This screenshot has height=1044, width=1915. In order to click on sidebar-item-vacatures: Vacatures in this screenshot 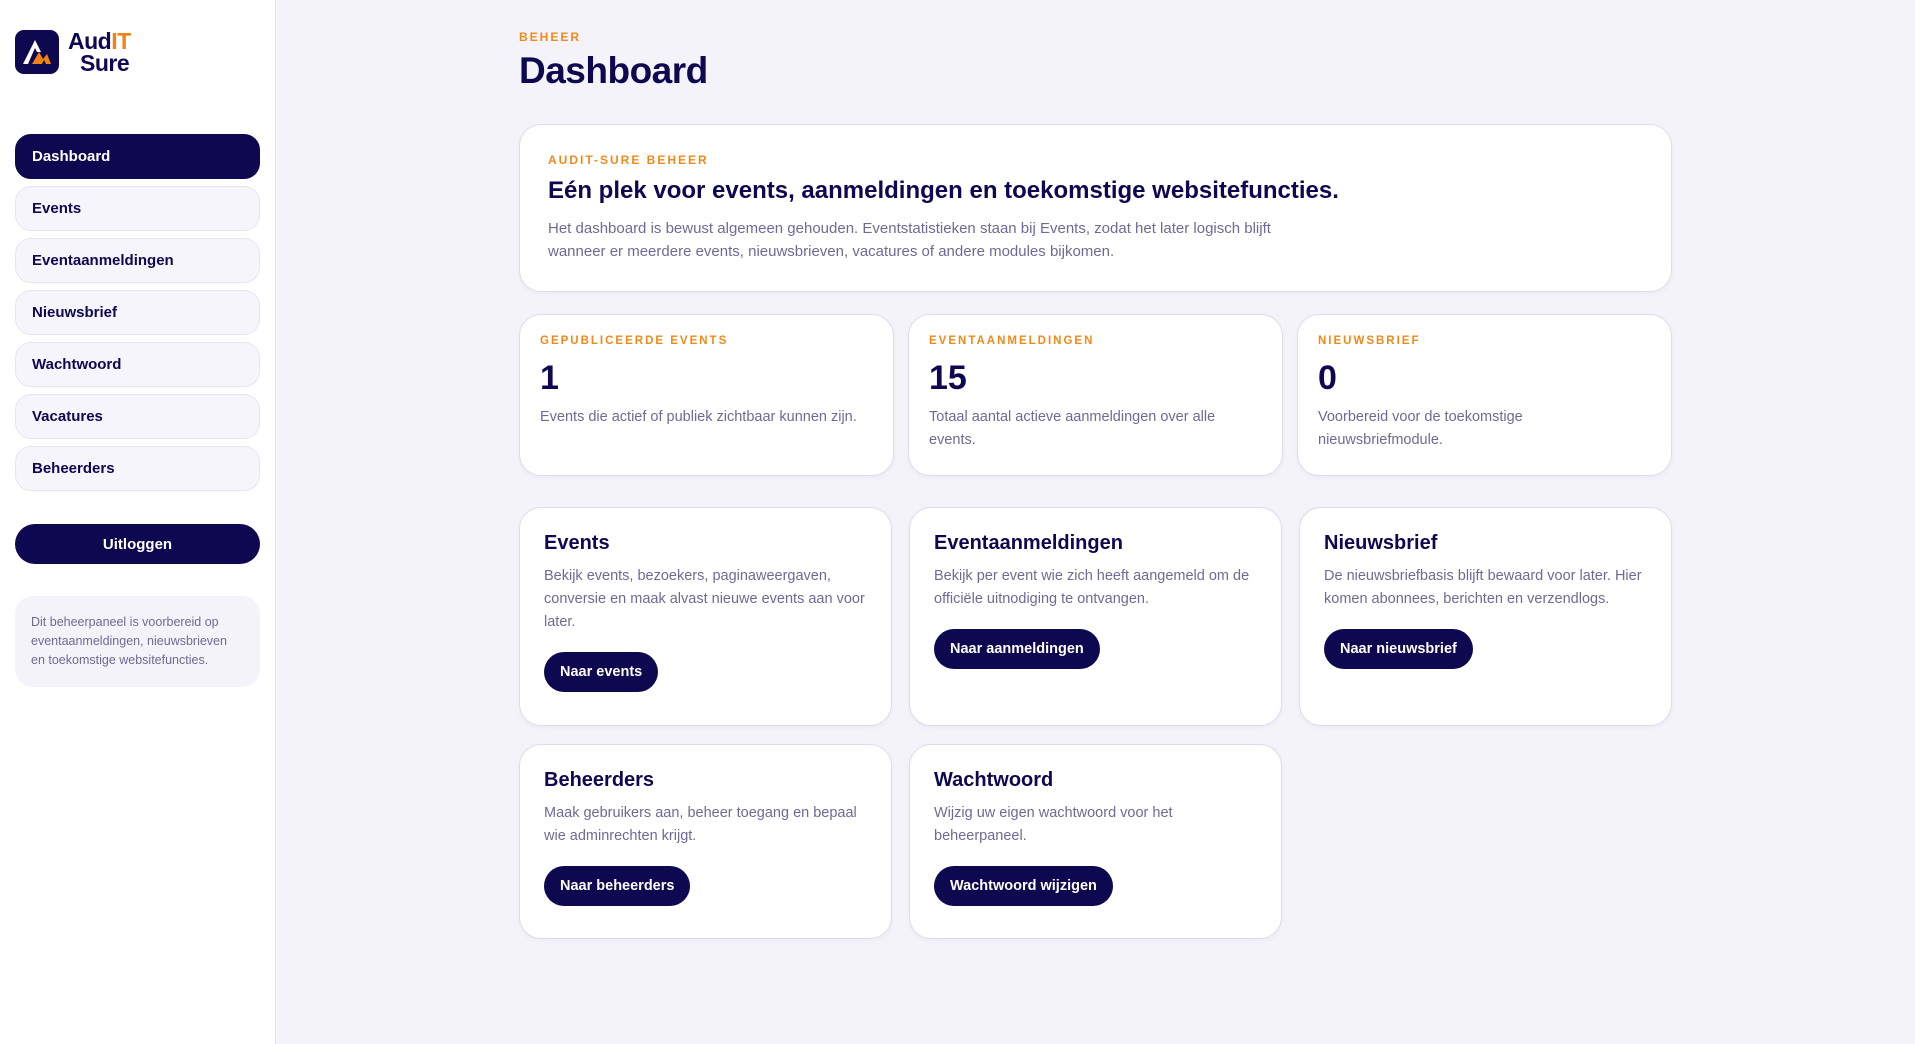, I will do `click(137, 416)`.